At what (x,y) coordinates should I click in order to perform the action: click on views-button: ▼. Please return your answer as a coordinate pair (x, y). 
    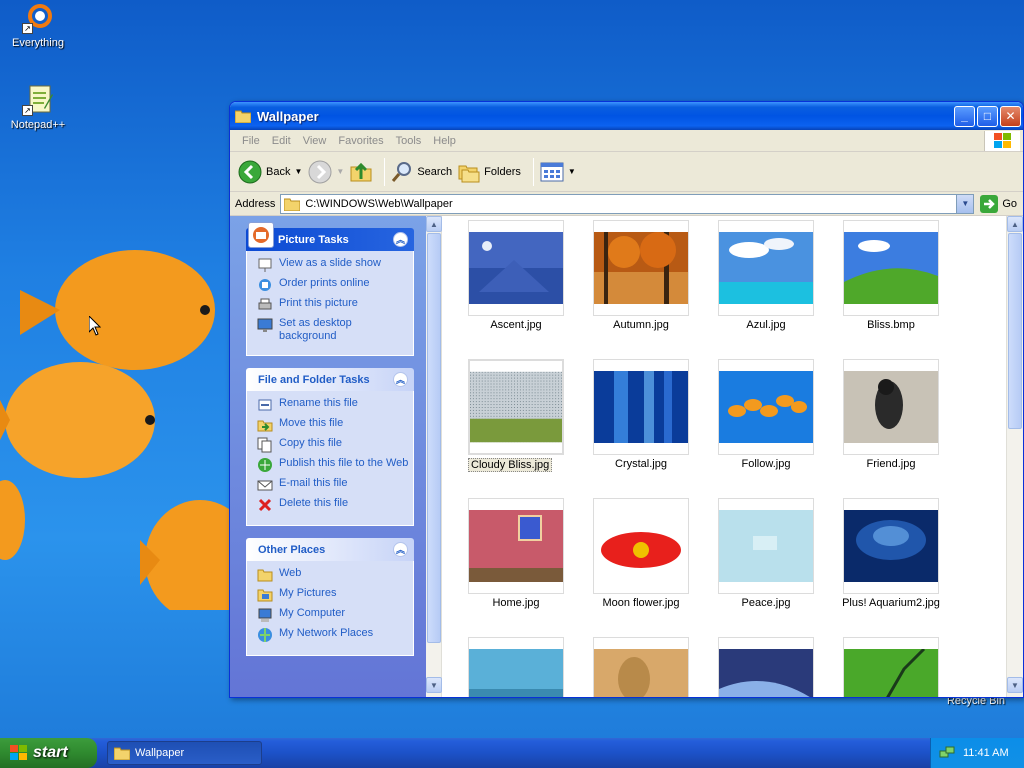
    Looking at the image, I should click on (558, 172).